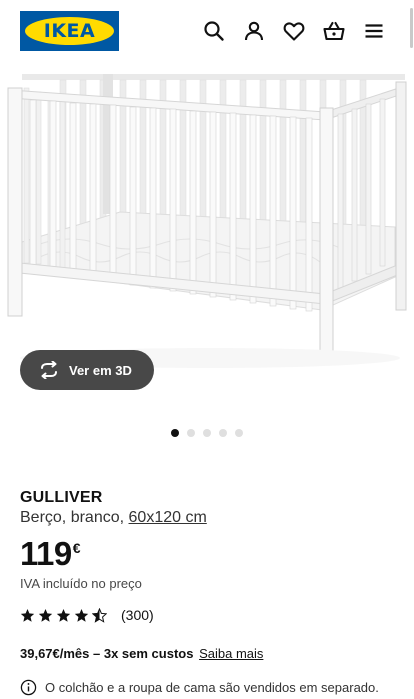  I want to click on product-description-text: Berço, branco,, so click(72, 517).